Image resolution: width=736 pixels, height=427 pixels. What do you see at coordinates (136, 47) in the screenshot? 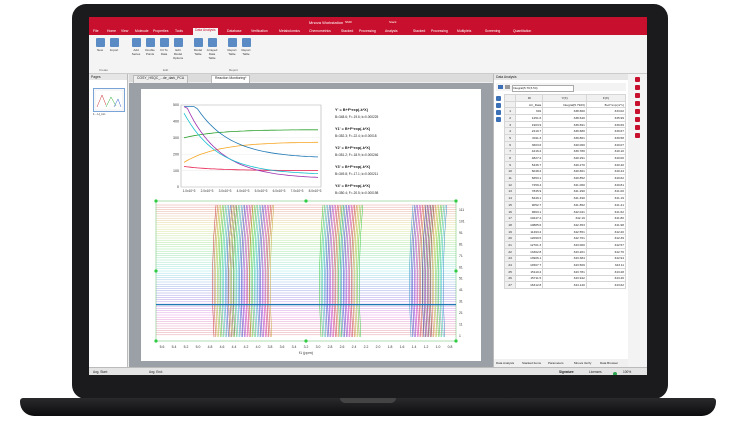
I see `ribbon-button: Add Series` at bounding box center [136, 47].